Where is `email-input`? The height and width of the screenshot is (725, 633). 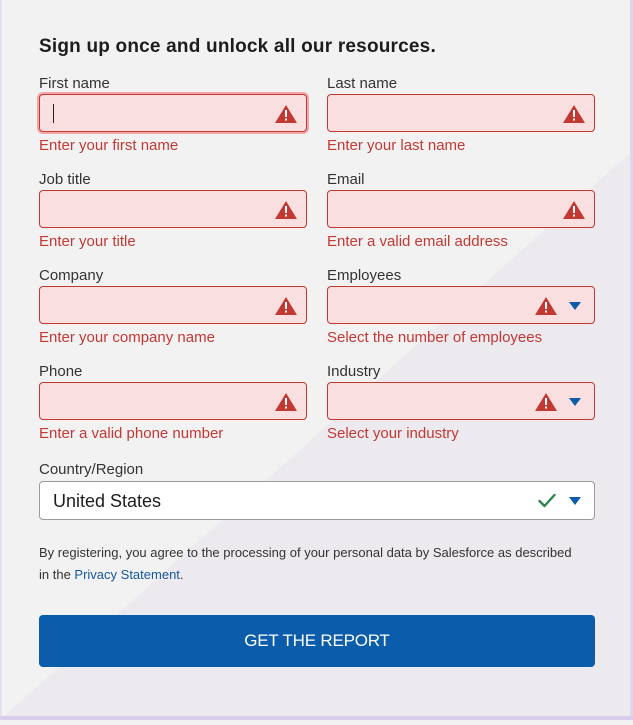 email-input is located at coordinates (461, 209).